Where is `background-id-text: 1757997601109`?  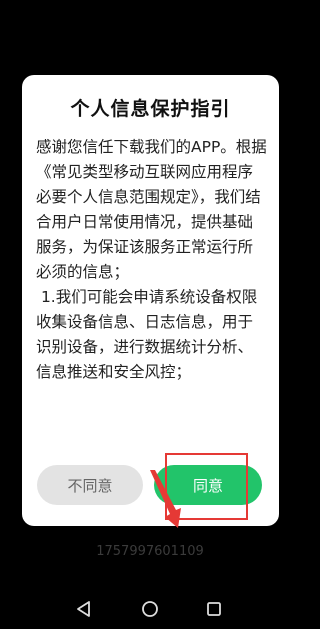
background-id-text: 1757997601109 is located at coordinates (150, 551).